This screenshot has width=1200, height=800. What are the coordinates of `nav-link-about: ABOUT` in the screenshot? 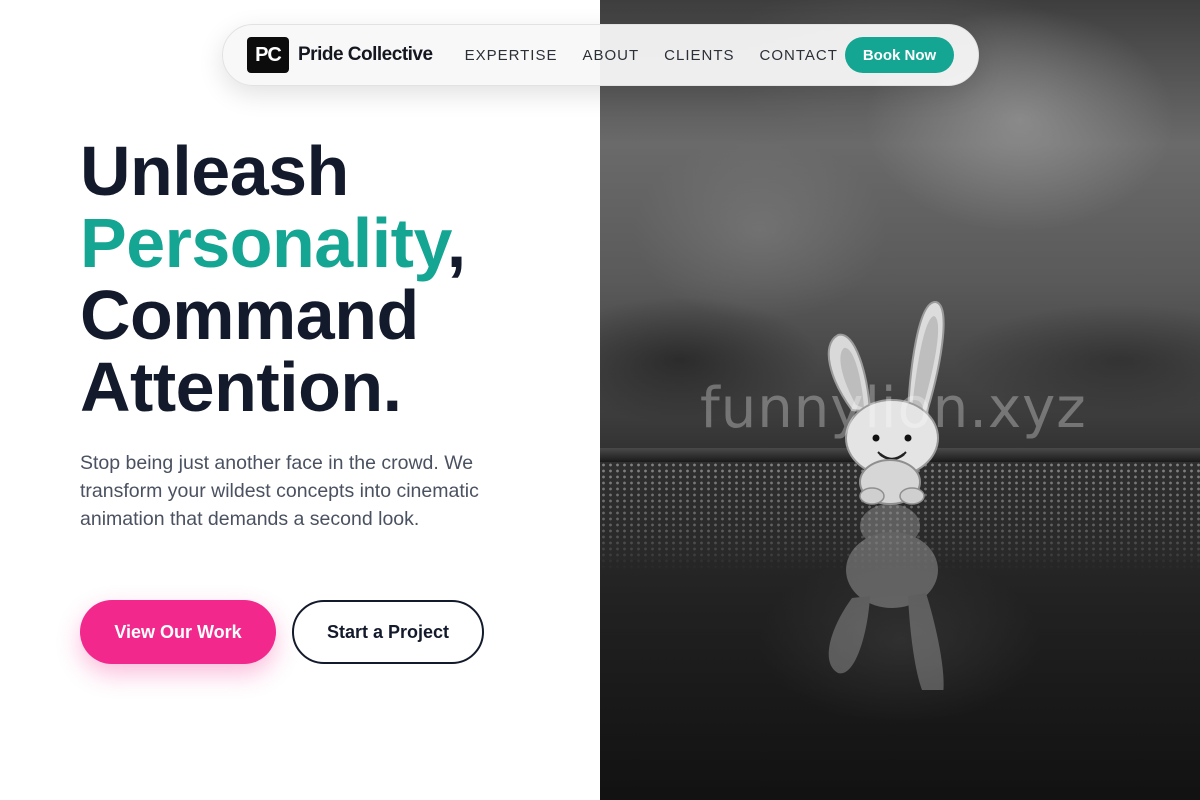 It's located at (610, 55).